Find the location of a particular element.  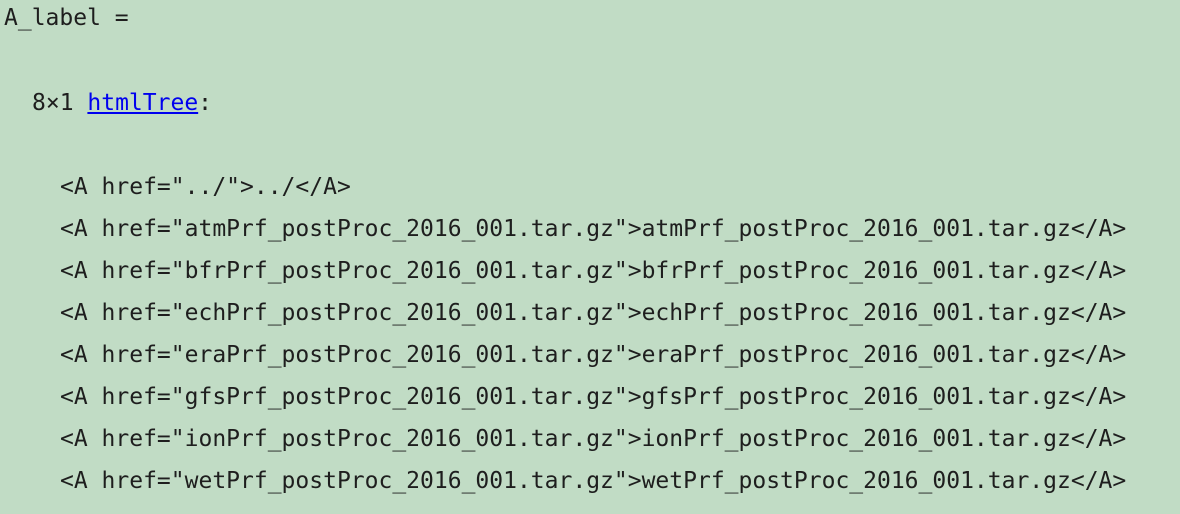

array-size-line: 8×1 htmlTree: is located at coordinates (122, 103).